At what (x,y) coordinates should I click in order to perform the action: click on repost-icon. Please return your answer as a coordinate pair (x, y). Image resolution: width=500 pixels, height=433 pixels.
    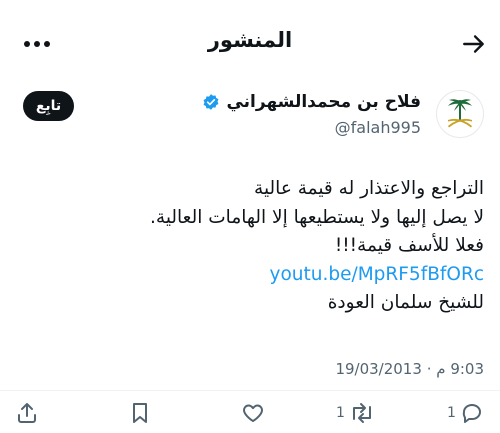
    Looking at the image, I should click on (362, 413).